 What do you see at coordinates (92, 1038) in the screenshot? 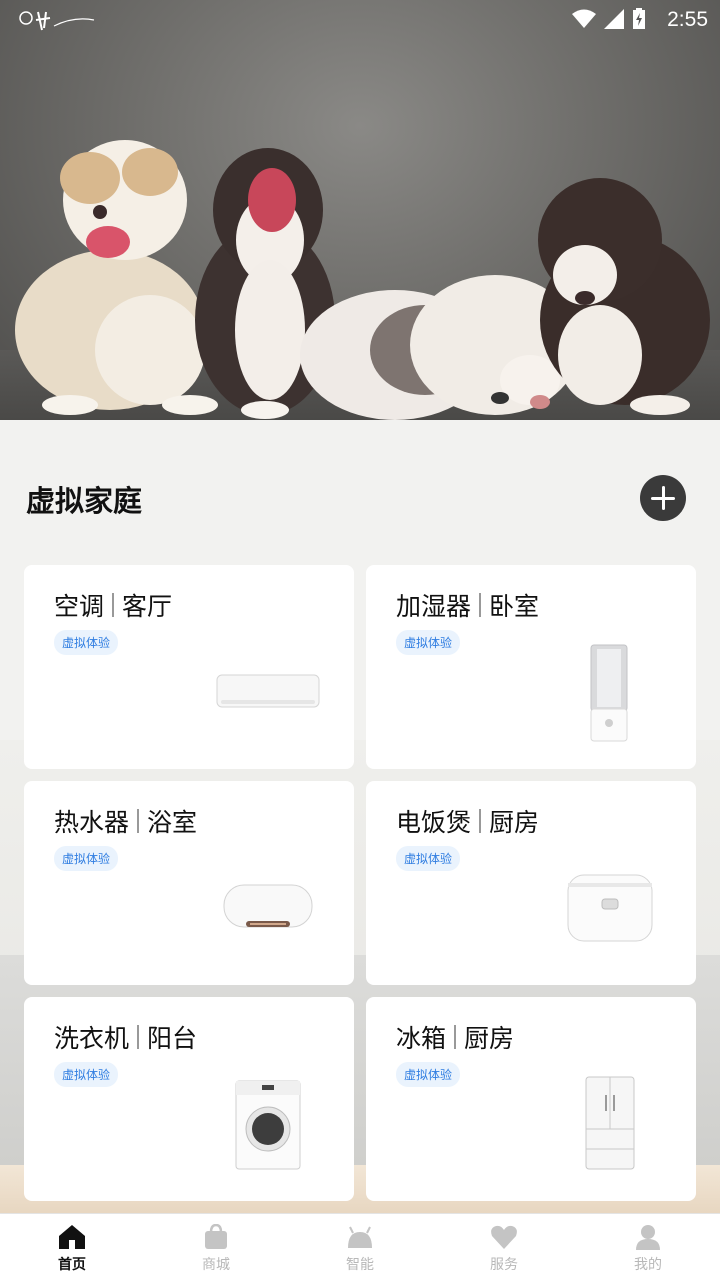
I see `device-name: 洗衣机` at bounding box center [92, 1038].